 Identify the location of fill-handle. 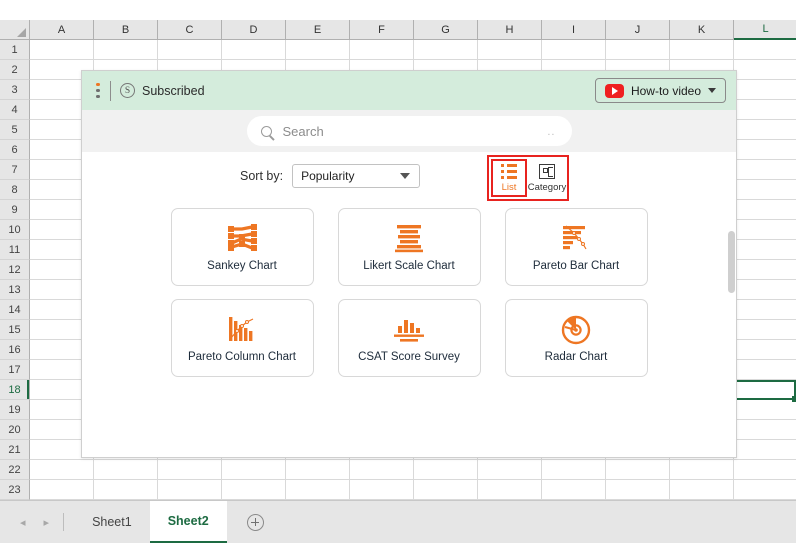
(794, 399).